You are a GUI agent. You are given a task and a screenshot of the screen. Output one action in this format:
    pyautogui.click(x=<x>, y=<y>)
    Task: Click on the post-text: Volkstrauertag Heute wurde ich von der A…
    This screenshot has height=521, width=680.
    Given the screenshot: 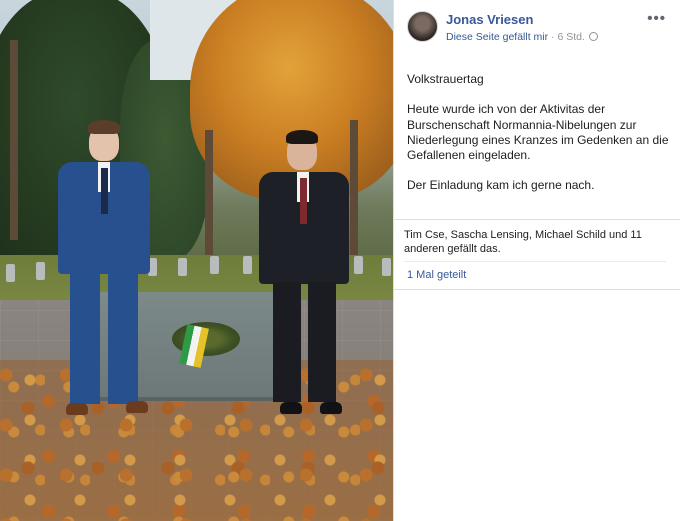 What is the action you would take?
    pyautogui.click(x=538, y=140)
    